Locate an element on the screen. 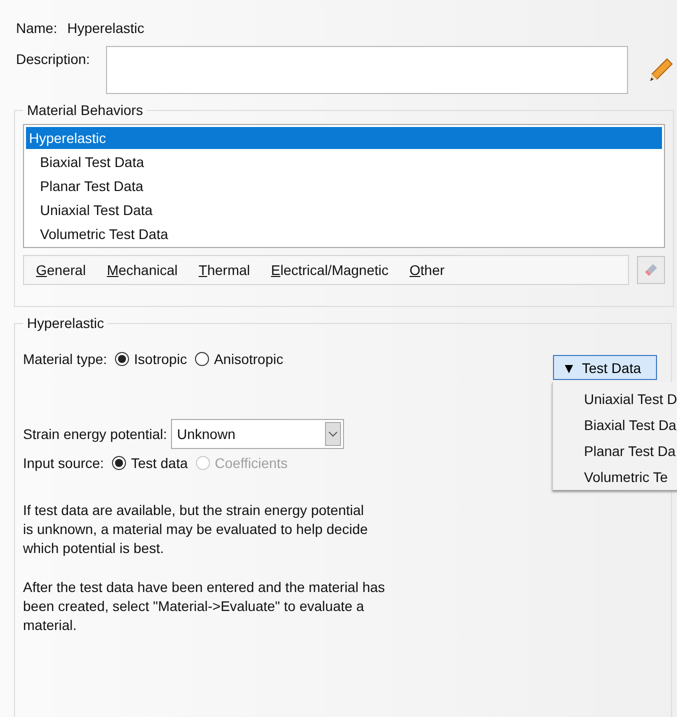 Image resolution: width=677 pixels, height=717 pixels. field-label: Material type: is located at coordinates (65, 359).